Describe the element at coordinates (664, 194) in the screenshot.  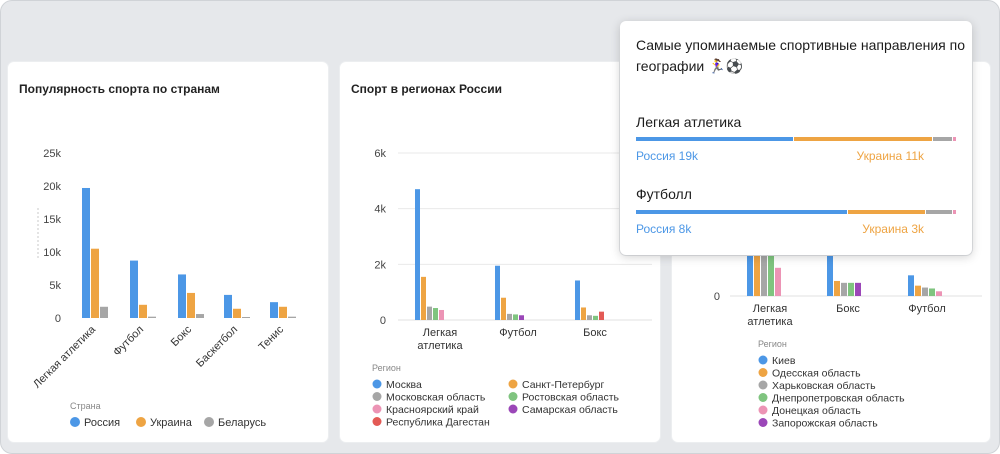
I see `tooltip-sport-name: Футболл` at that location.